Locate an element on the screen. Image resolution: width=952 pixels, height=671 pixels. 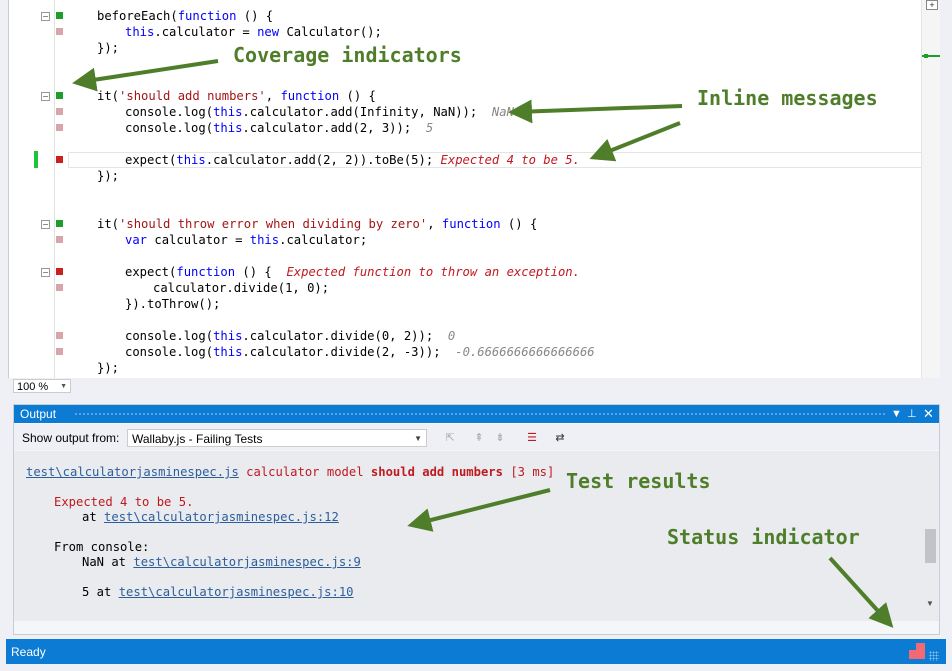
arrow-status is located at coordinates (861, 592).